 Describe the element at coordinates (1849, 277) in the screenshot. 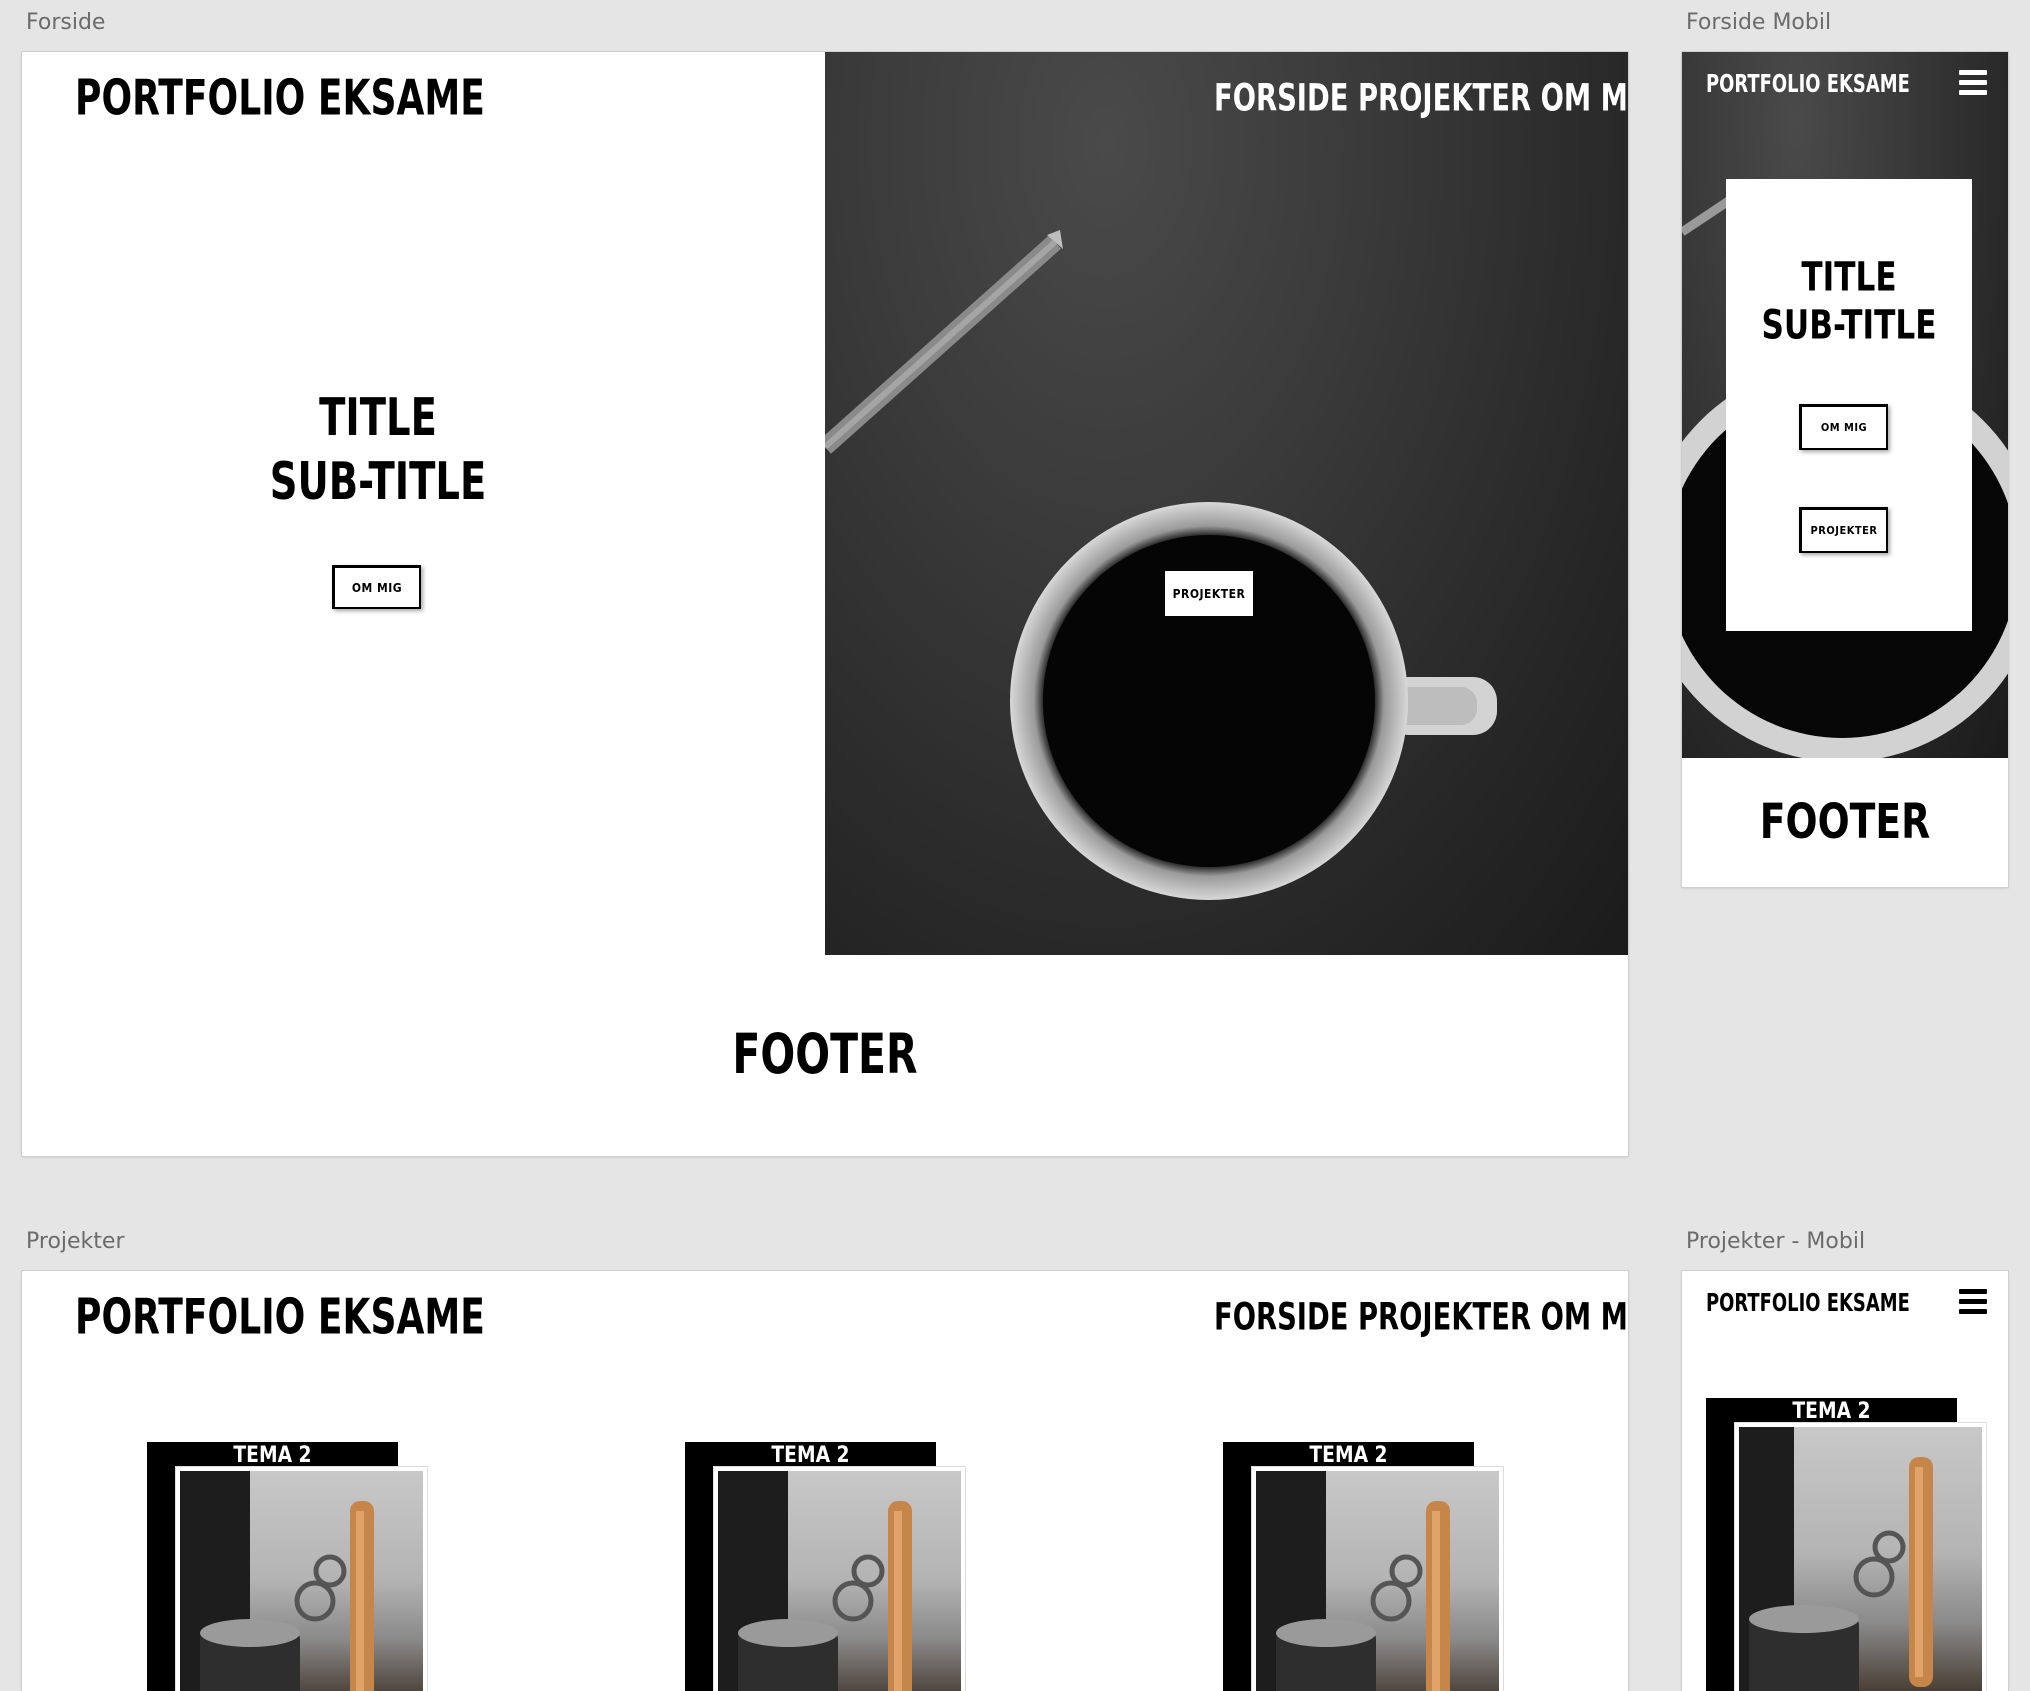

I see `mobile-hero-title: TITLE` at that location.